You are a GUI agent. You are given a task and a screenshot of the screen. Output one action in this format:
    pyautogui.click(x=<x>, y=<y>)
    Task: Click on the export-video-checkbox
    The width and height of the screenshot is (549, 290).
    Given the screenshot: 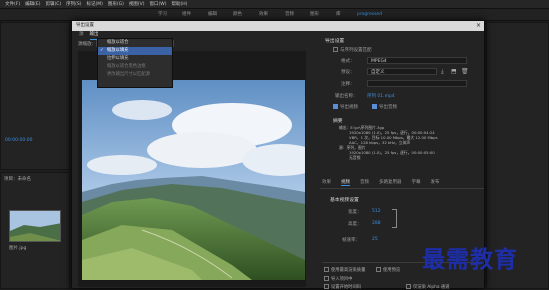 What is the action you would take?
    pyautogui.click(x=335, y=106)
    